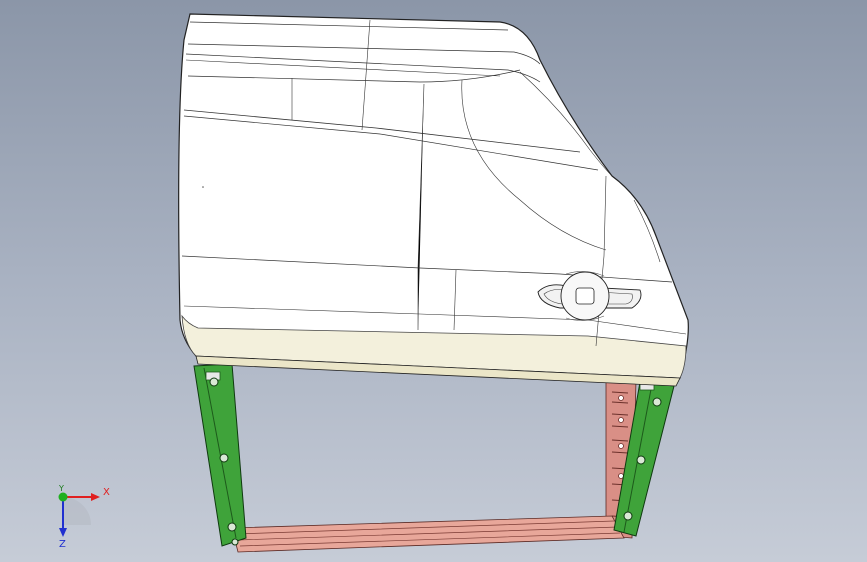 The height and width of the screenshot is (562, 867). I want to click on bottom-rail, so click(428, 534).